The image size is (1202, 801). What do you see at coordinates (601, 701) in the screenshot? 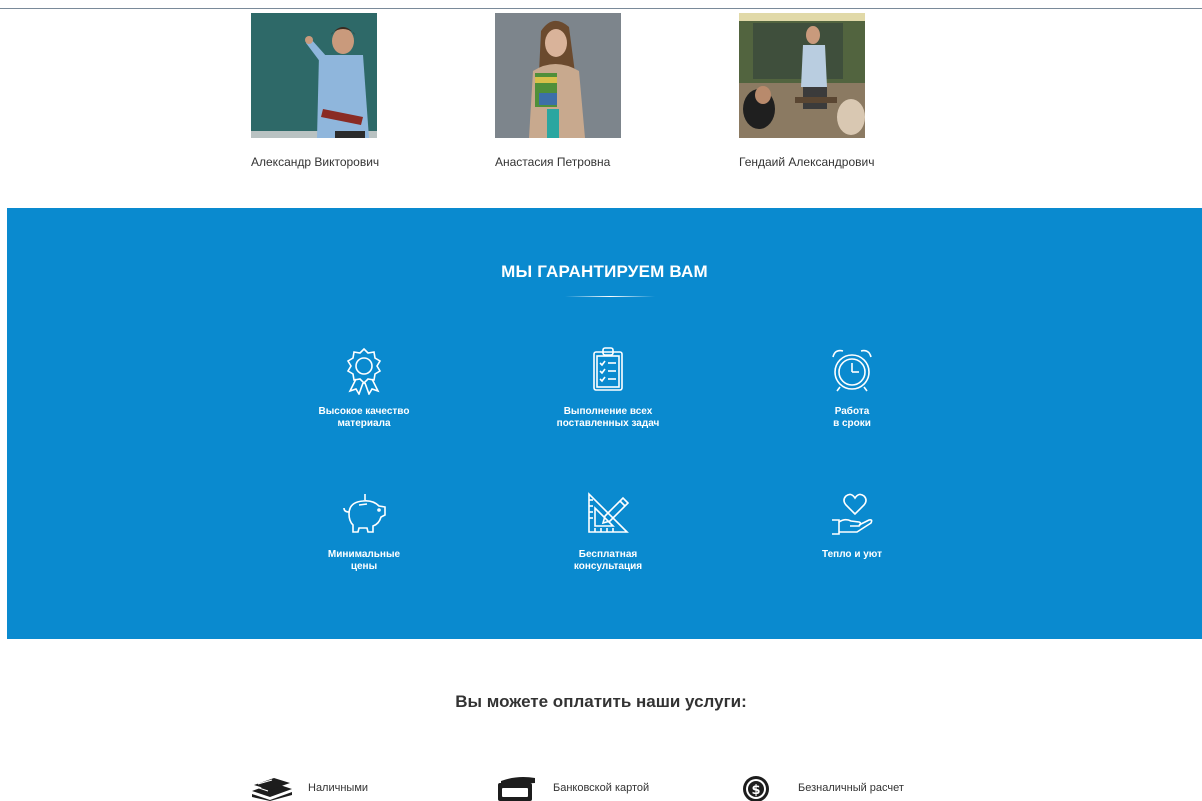
I see `payment-title: Вы можете оплатить наши услуги:` at bounding box center [601, 701].